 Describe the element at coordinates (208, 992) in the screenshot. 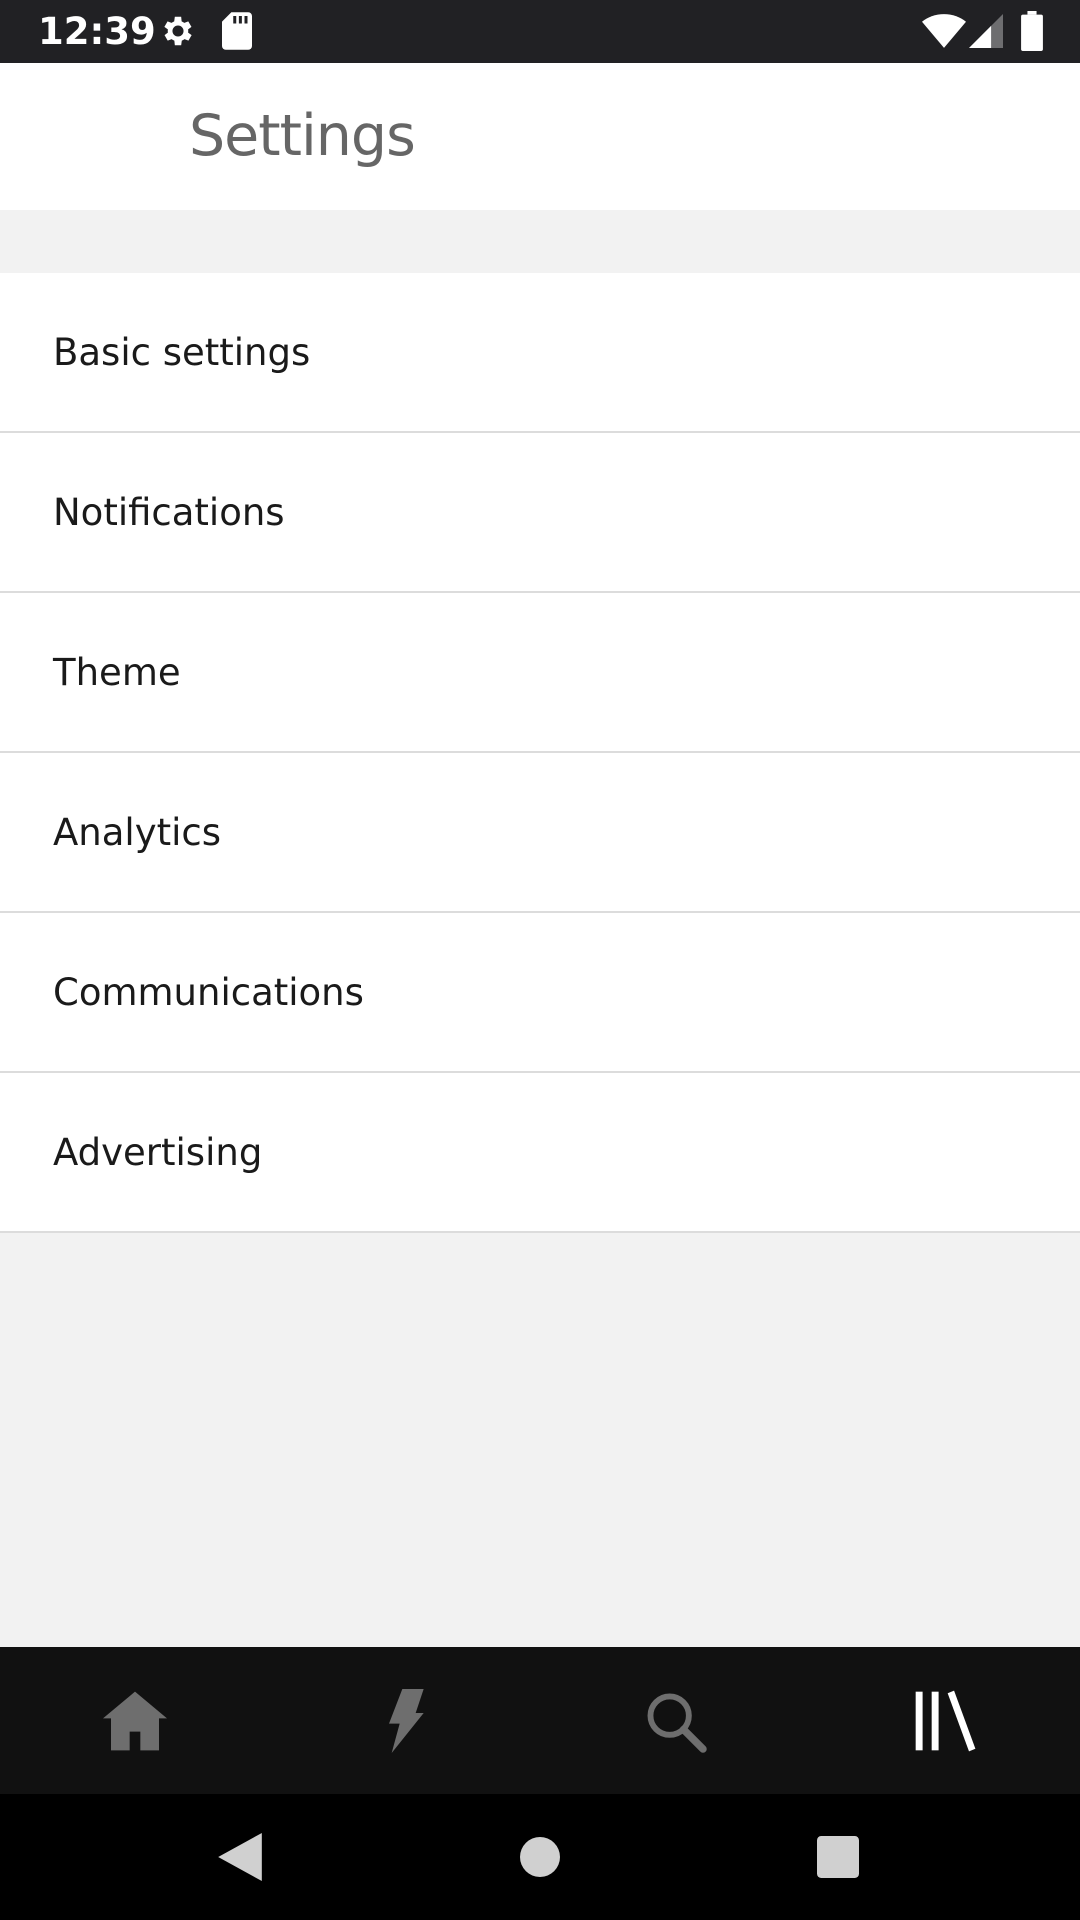

I see `settings-item-label: Communications` at that location.